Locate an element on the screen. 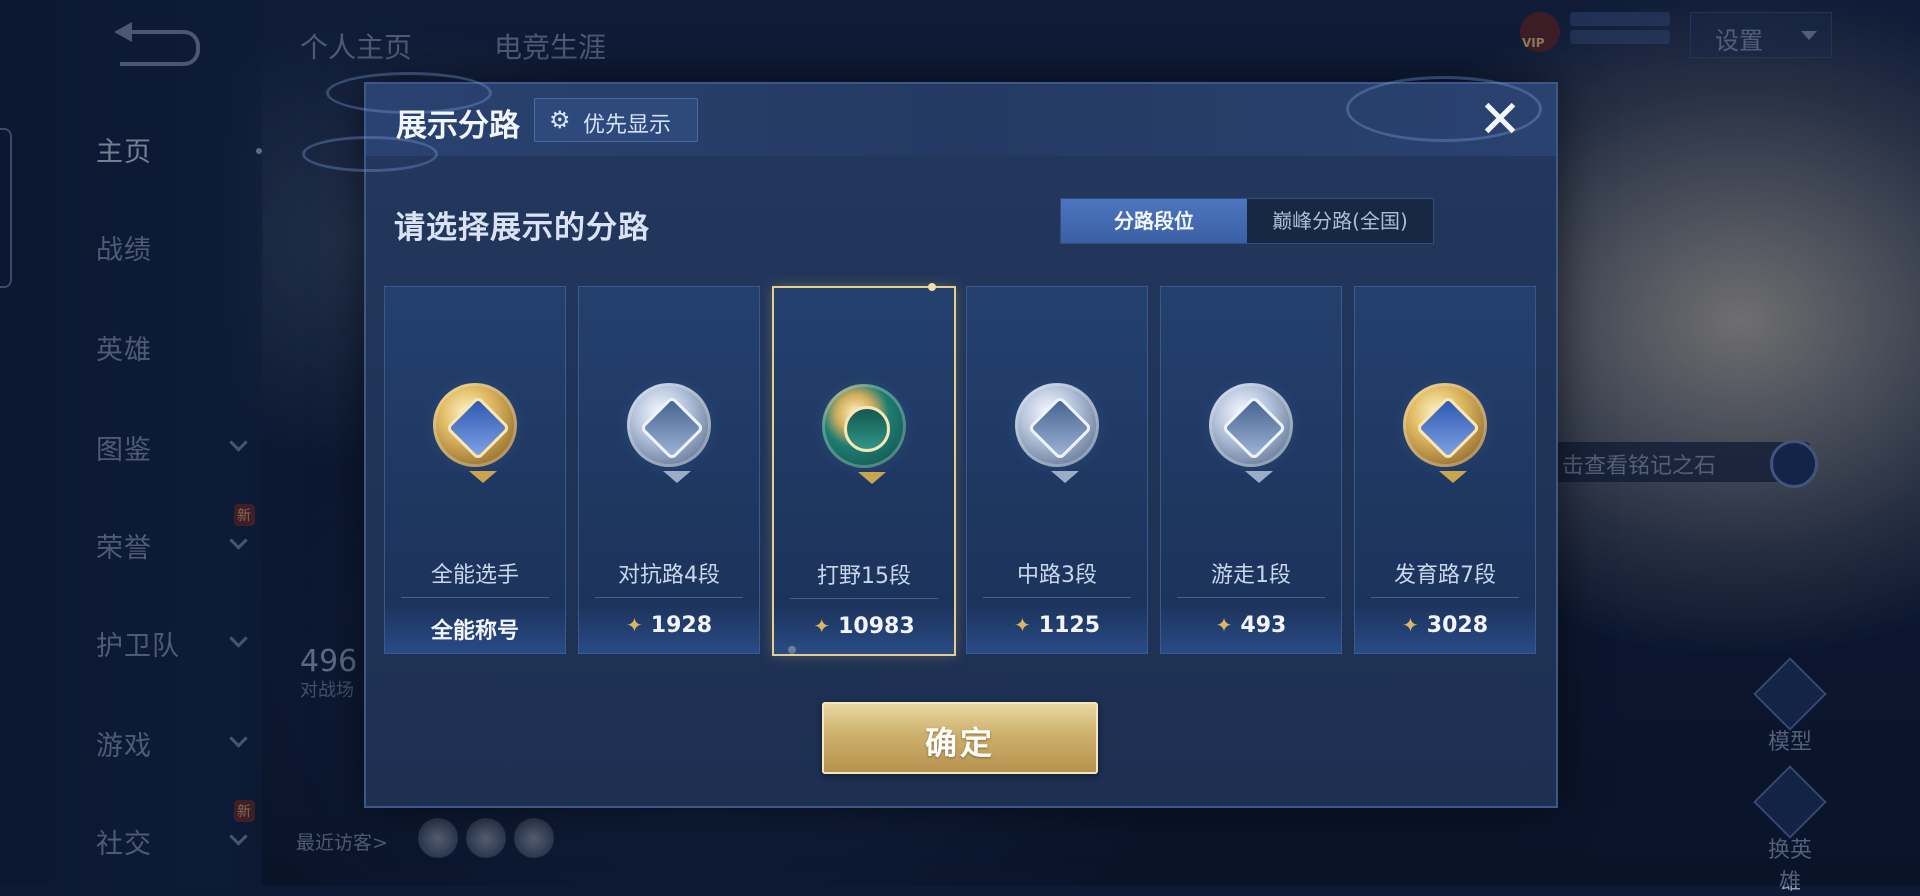 This screenshot has width=1920, height=896. lane-score: ✦ 1125 is located at coordinates (1057, 625).